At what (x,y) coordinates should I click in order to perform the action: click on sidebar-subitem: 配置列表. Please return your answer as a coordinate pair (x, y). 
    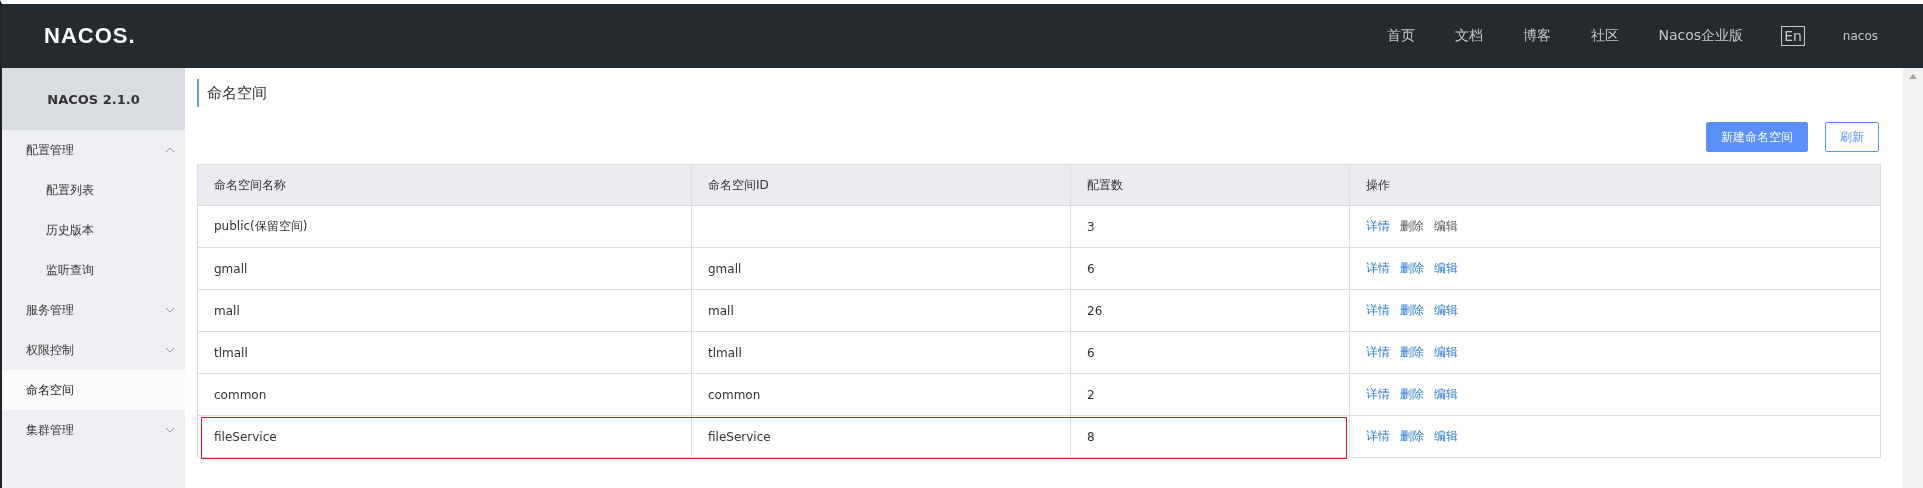
    Looking at the image, I should click on (93, 190).